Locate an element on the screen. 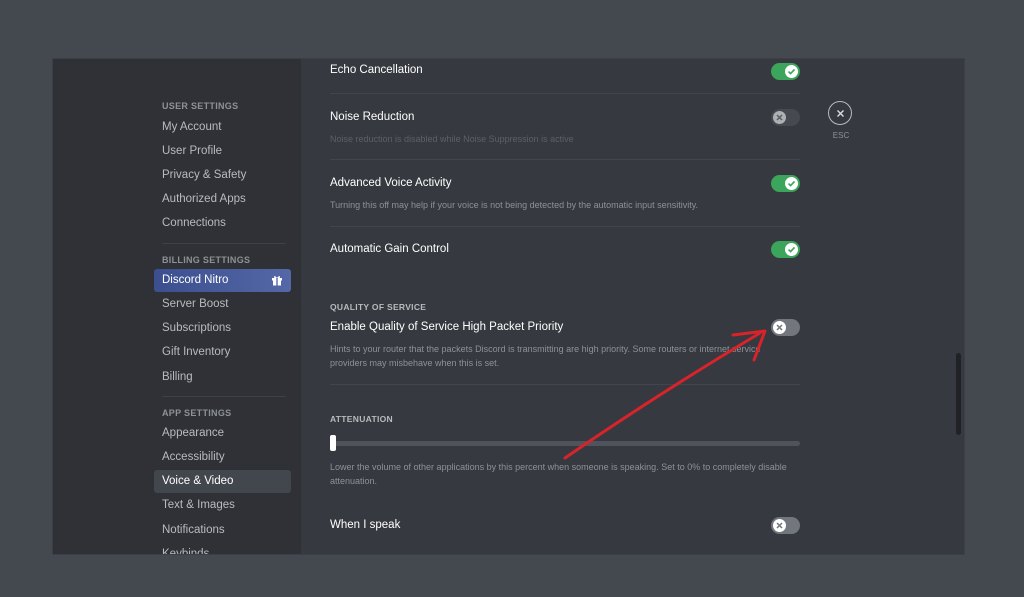 Image resolution: width=1024 pixels, height=597 pixels. attenuation-slider-track is located at coordinates (565, 443).